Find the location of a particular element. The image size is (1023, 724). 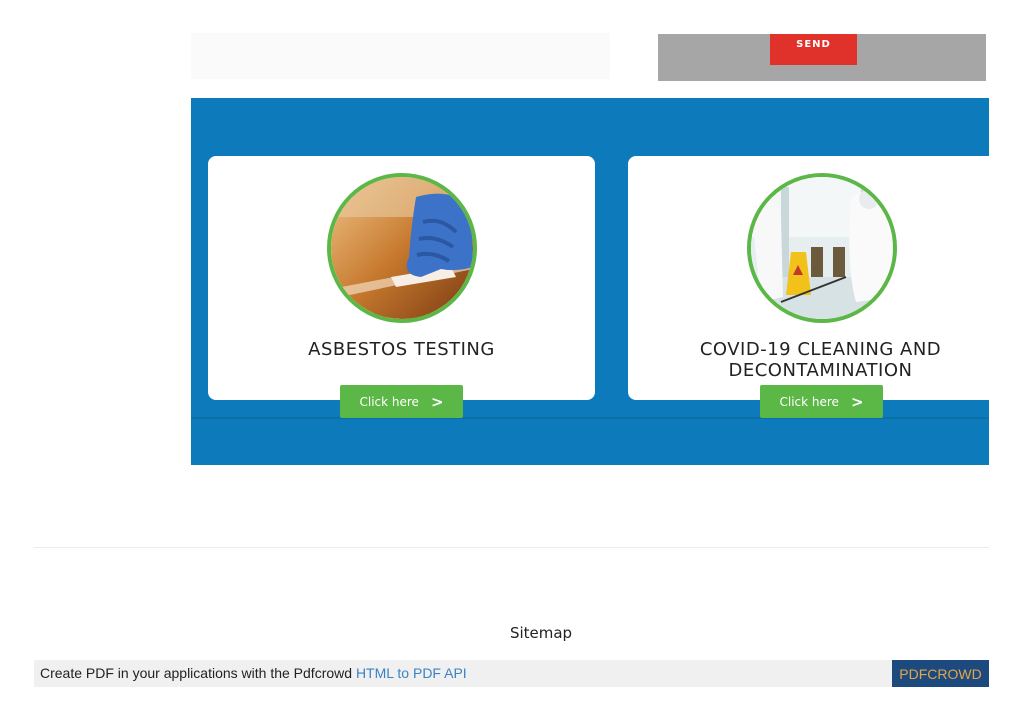

service-title-line-1: COVID-19 CLEANING AND is located at coordinates (820, 349).